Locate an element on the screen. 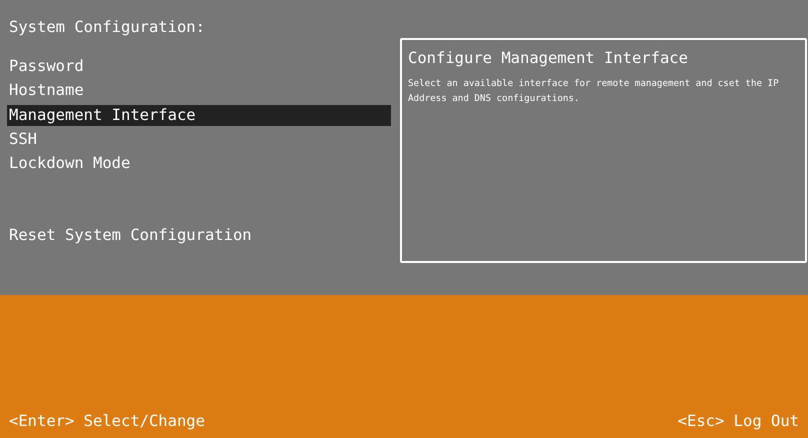 The image size is (808, 438). menu-item: Lockdown Mode is located at coordinates (199, 163).